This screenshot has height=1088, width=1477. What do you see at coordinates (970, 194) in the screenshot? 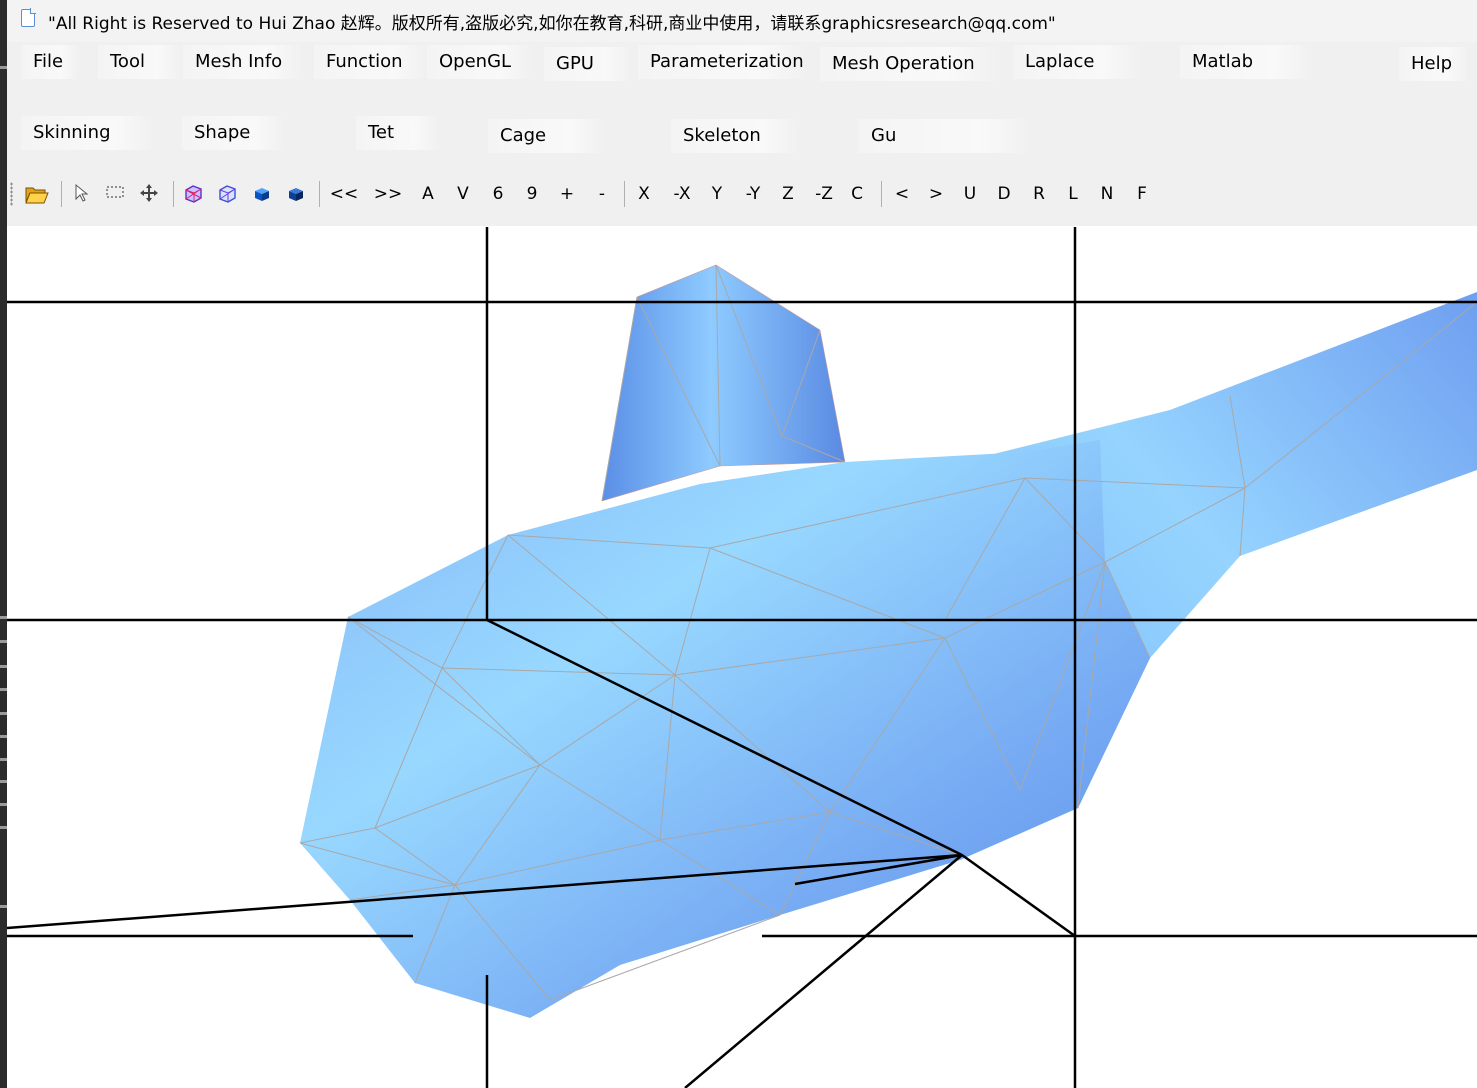
I see `u-button: U` at bounding box center [970, 194].